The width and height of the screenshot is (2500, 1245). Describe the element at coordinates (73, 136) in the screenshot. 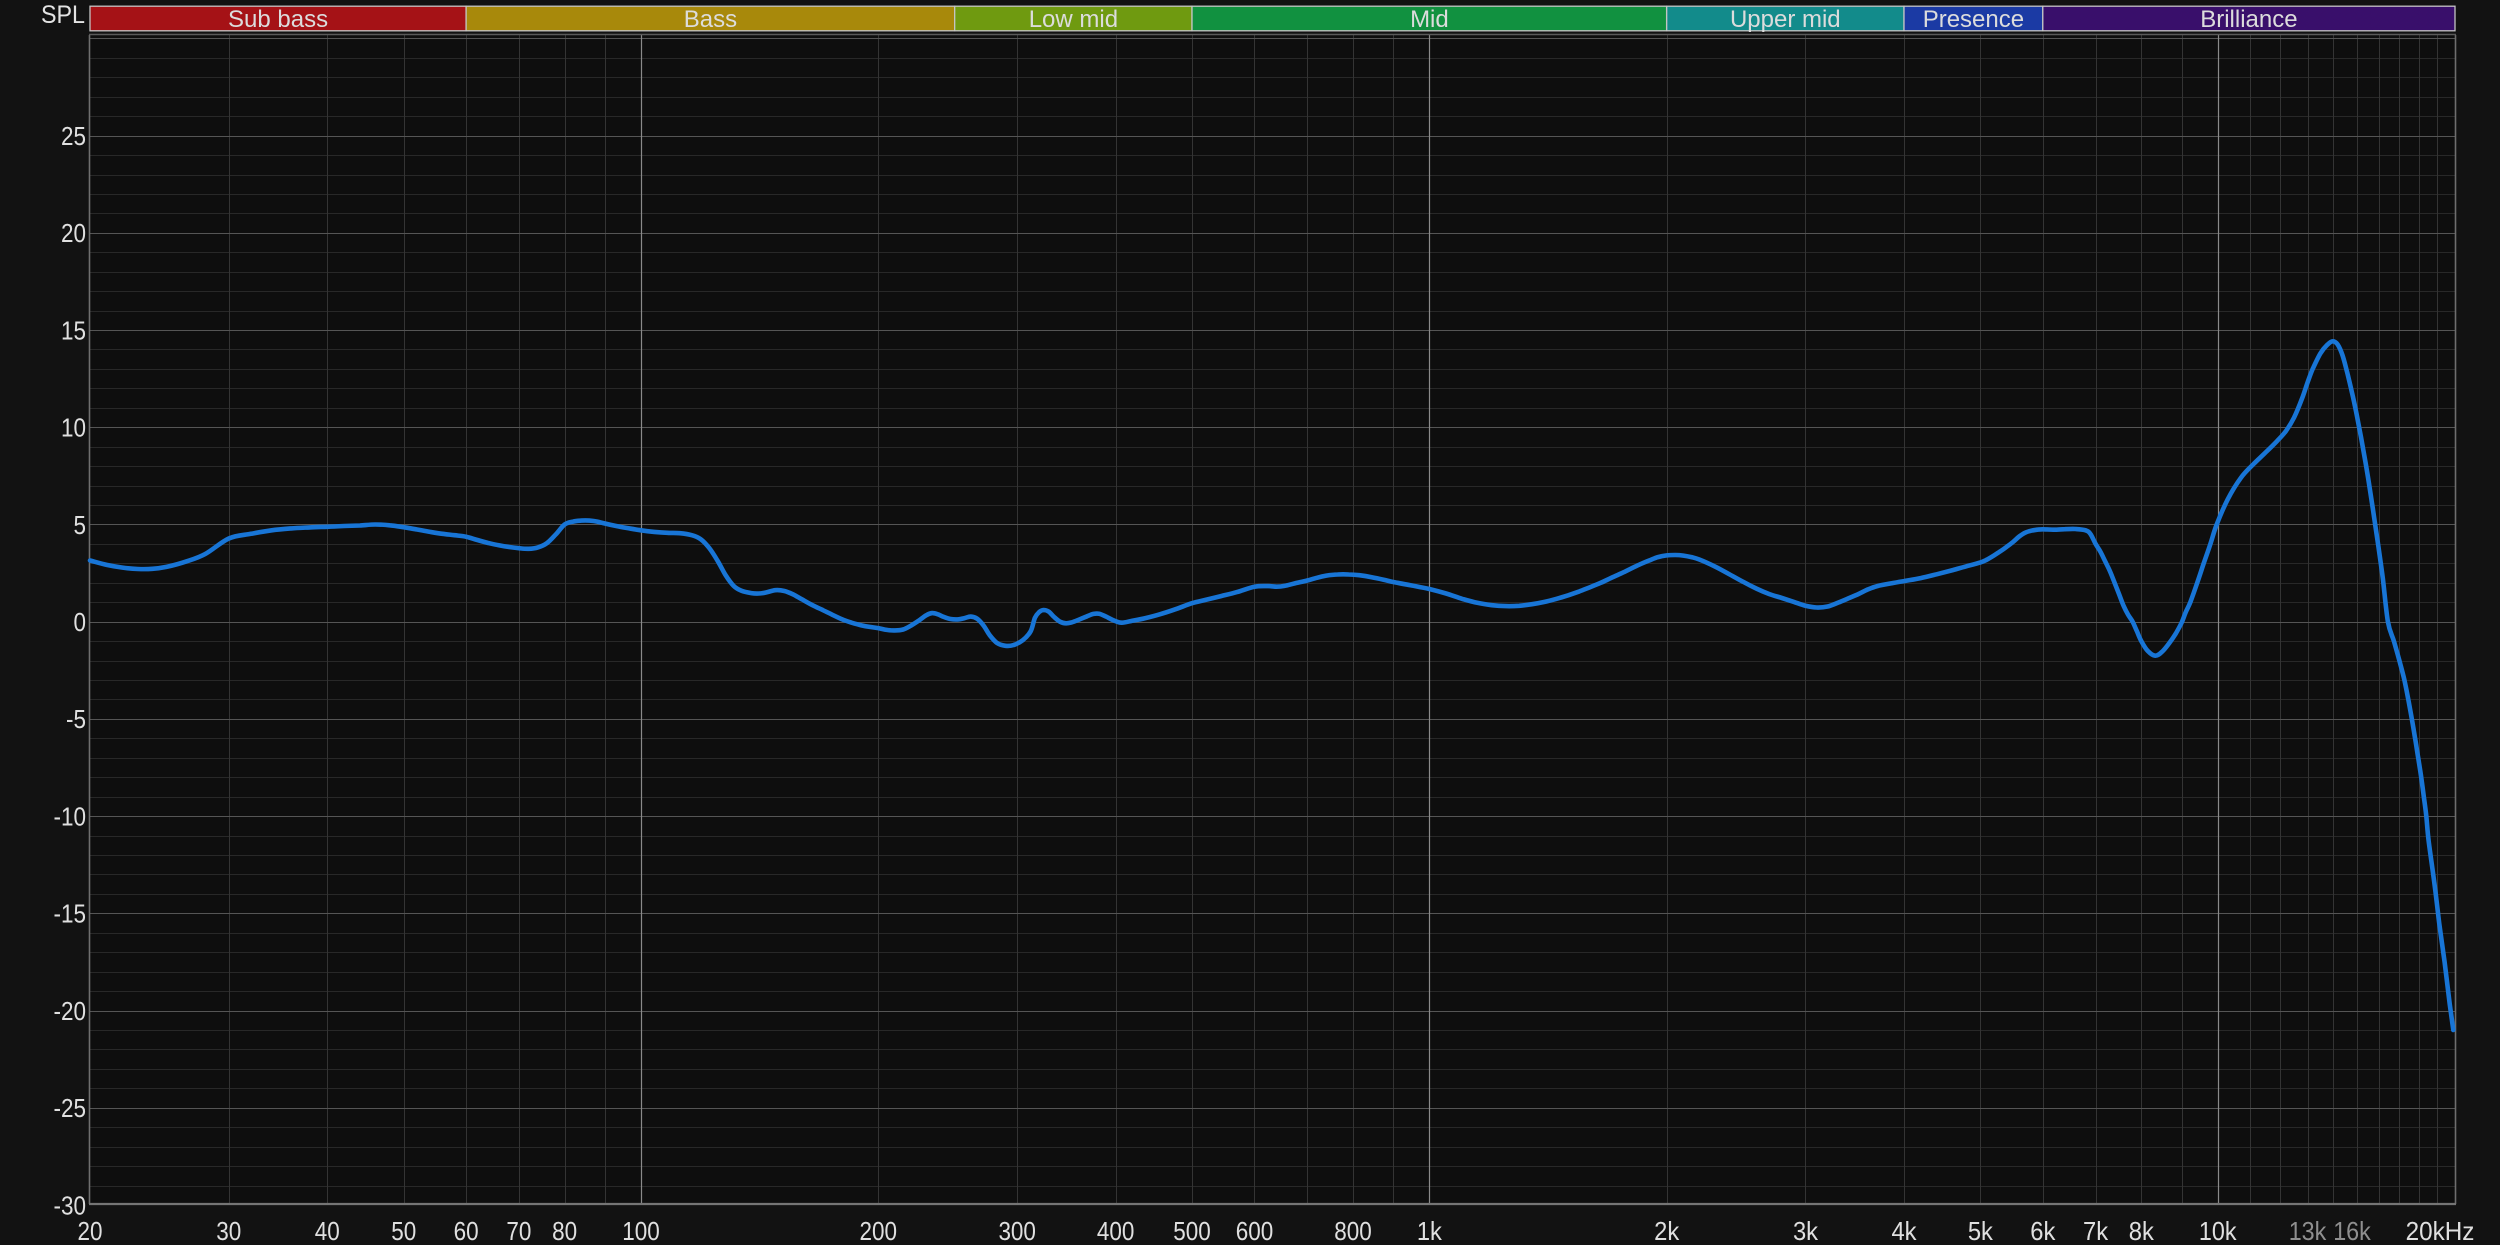

I see `svg-text: 25` at that location.